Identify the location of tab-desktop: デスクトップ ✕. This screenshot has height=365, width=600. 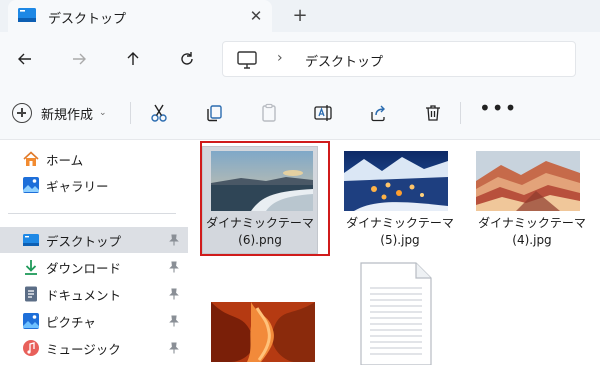
(140, 16).